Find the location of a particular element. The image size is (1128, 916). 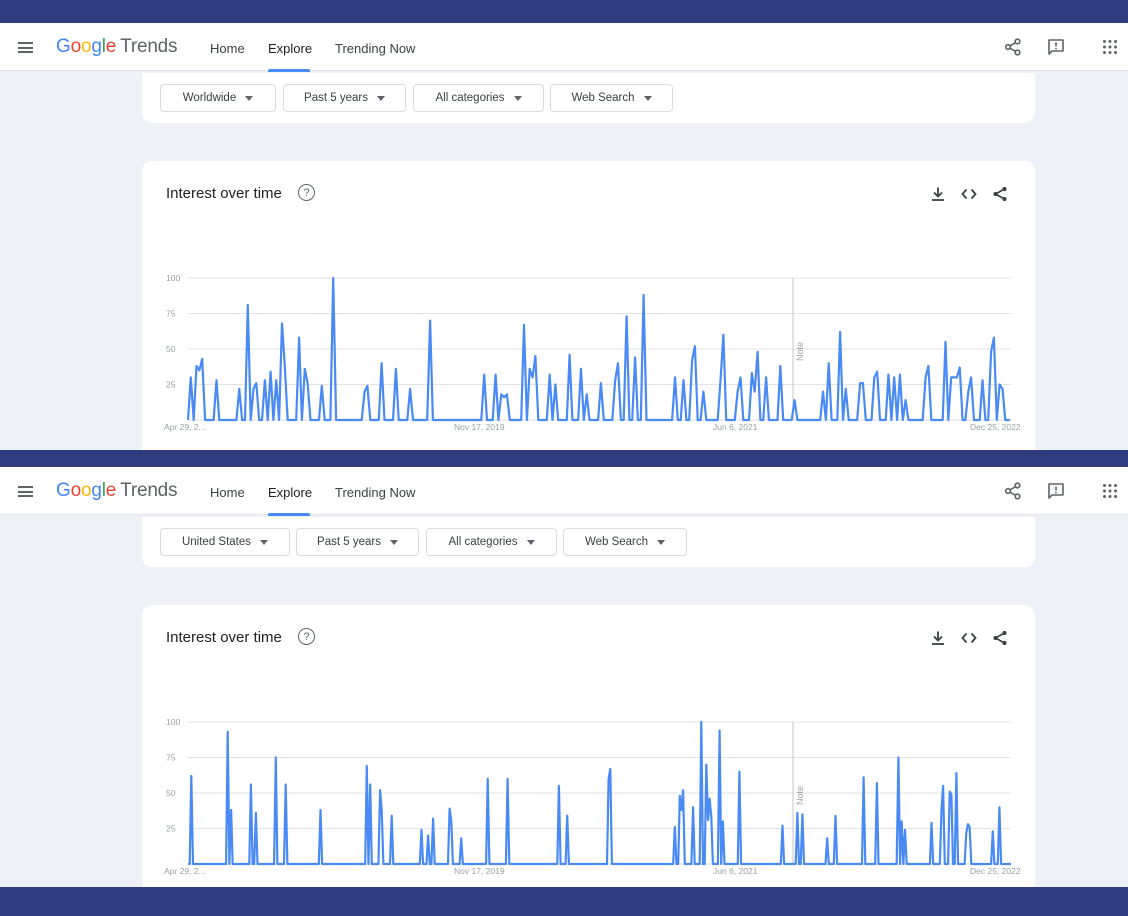

location-value: United States is located at coordinates (216, 542).